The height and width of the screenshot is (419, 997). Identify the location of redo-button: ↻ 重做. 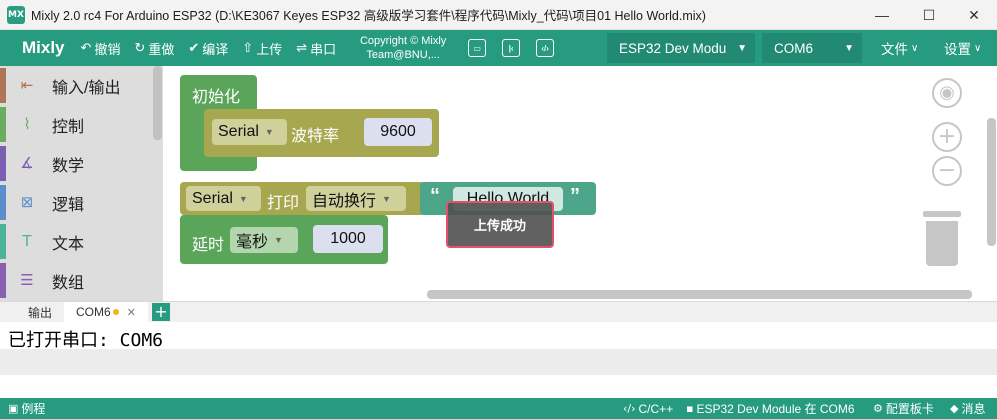
(154, 48).